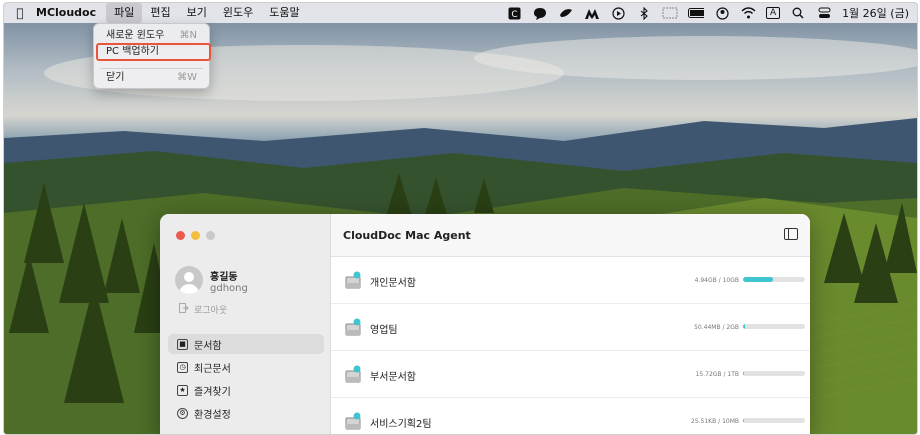 The width and height of the screenshot is (920, 435). Describe the element at coordinates (182, 390) in the screenshot. I see `favorite-doc-icon: ★` at that location.